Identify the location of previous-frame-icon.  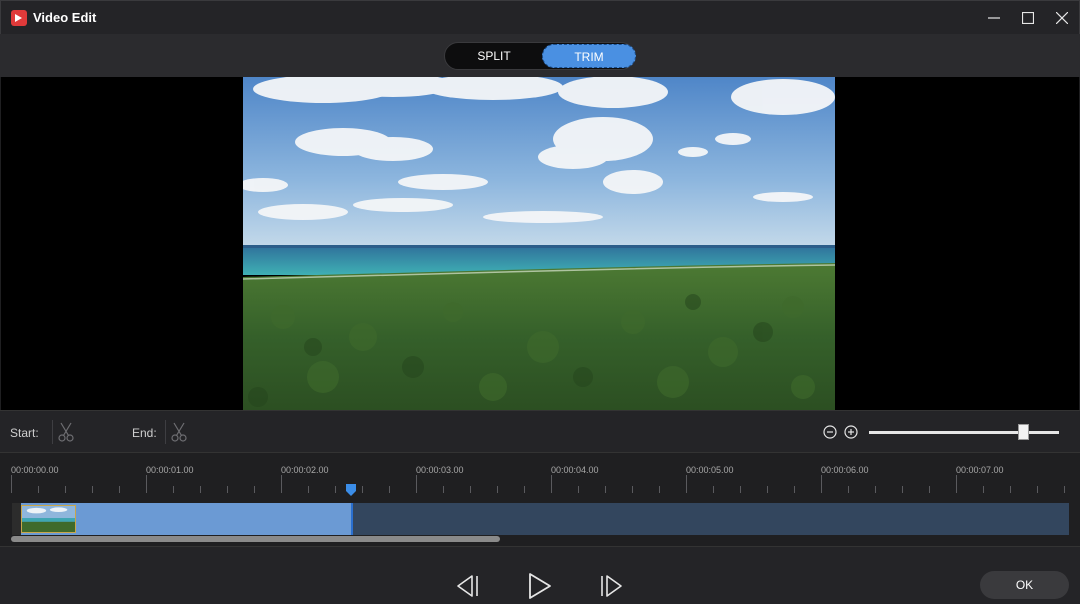
(467, 586).